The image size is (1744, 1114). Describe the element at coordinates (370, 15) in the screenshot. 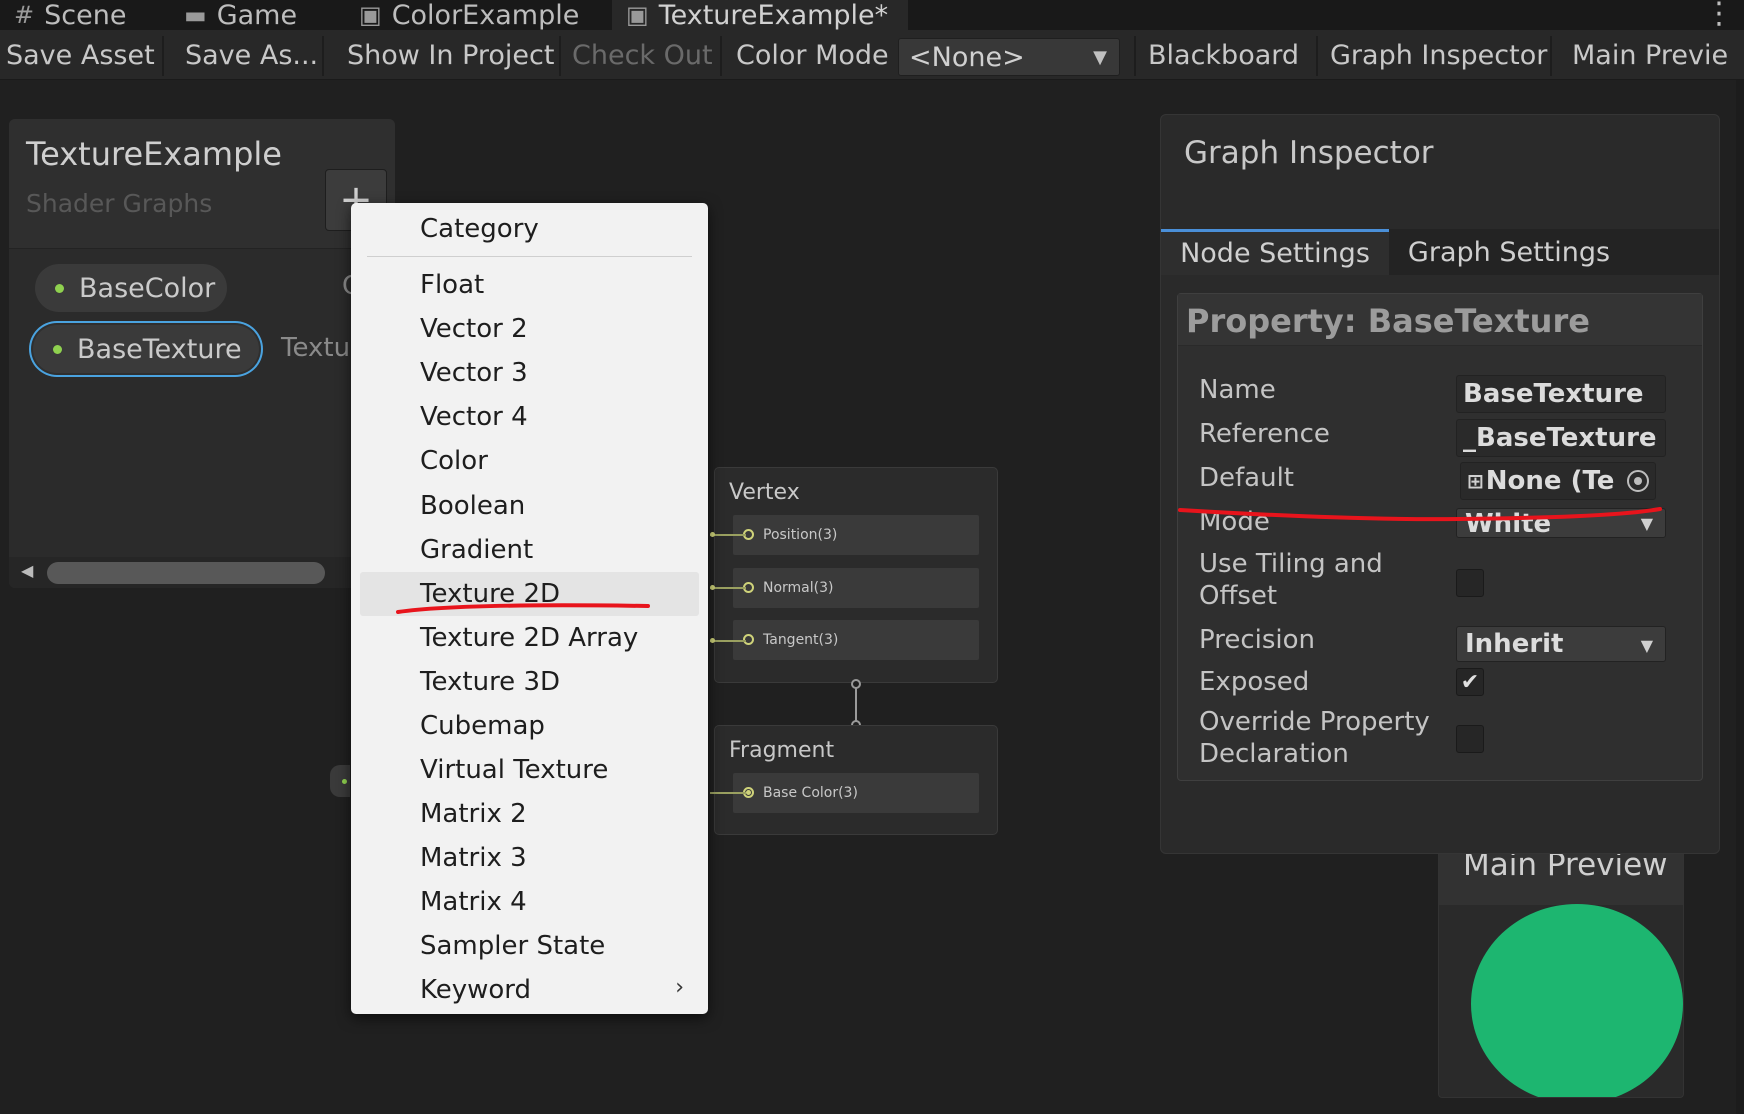

I see `shadergraph-icon: ▣` at that location.